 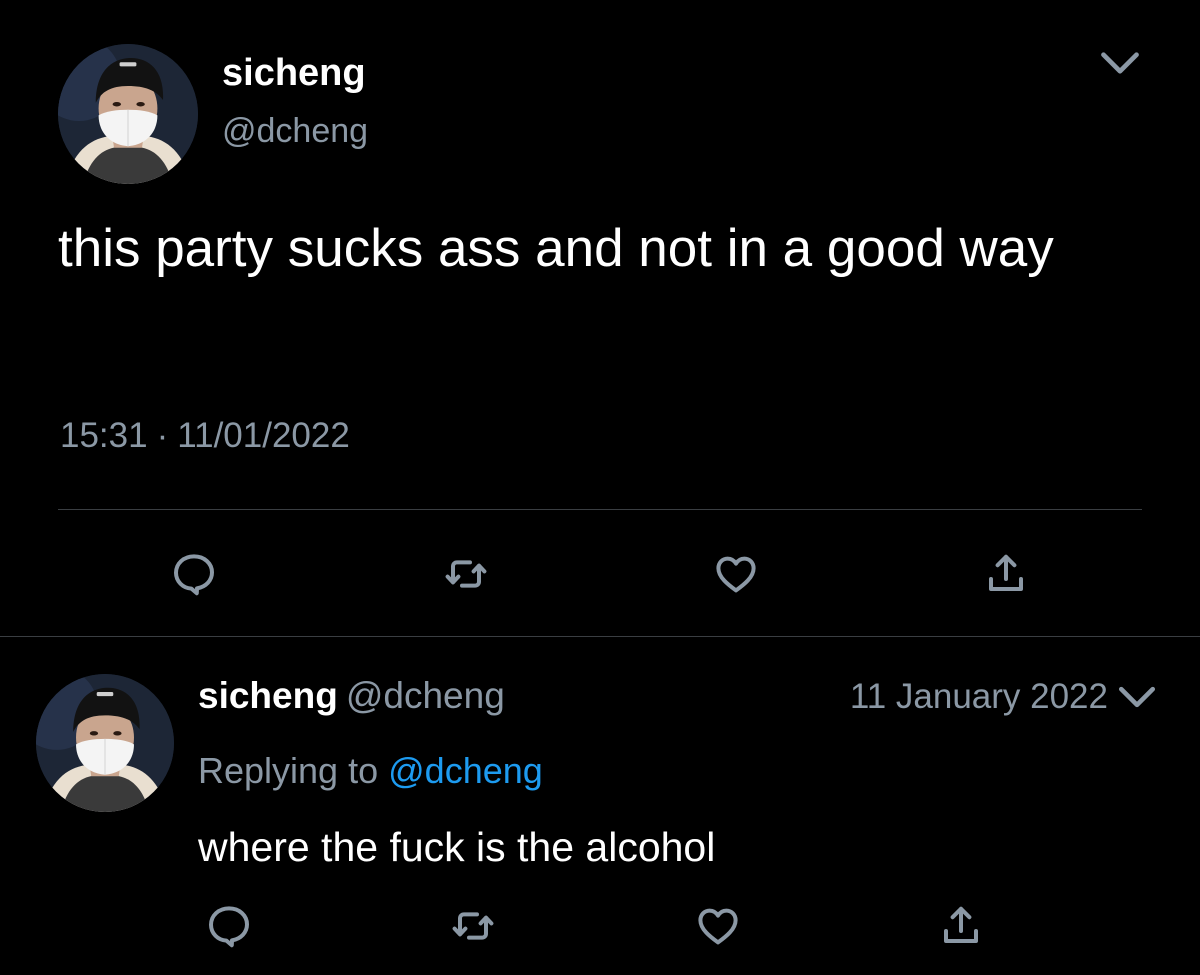 I want to click on replying-to-label: Replying to, so click(x=288, y=770).